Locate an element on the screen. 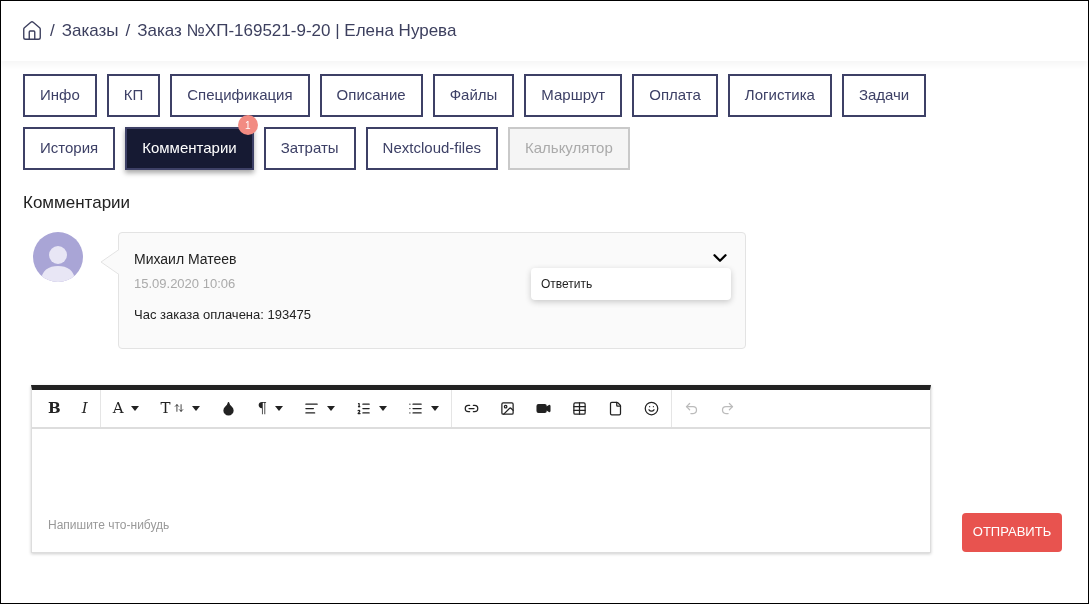 The image size is (1089, 604). menu-item: Ответить is located at coordinates (631, 283).